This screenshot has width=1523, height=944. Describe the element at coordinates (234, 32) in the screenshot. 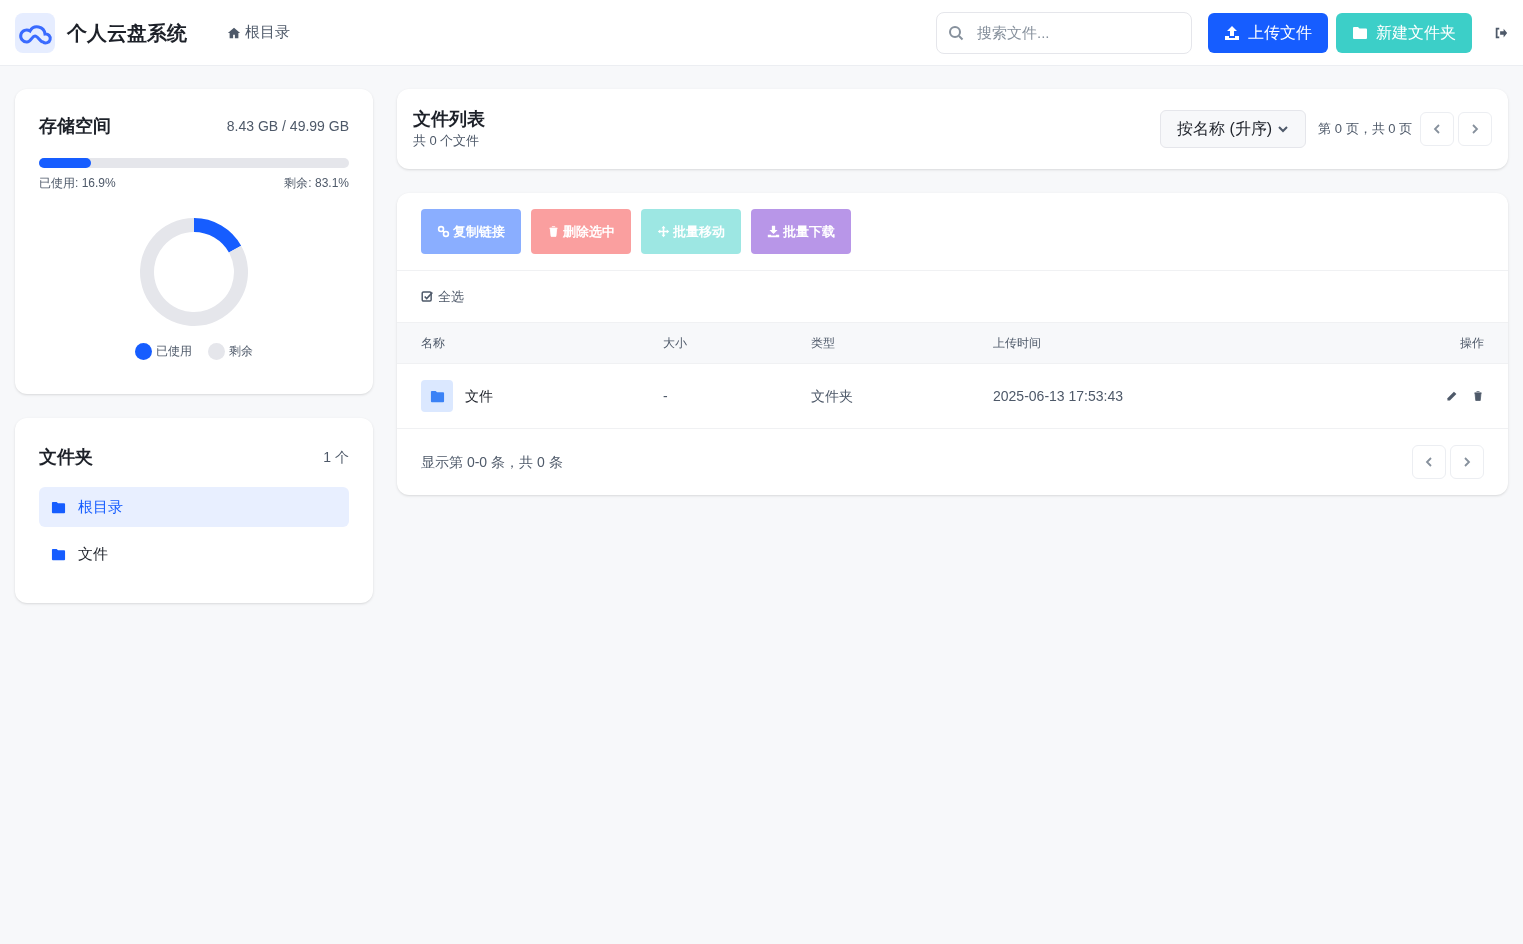

I see `home-icon` at that location.